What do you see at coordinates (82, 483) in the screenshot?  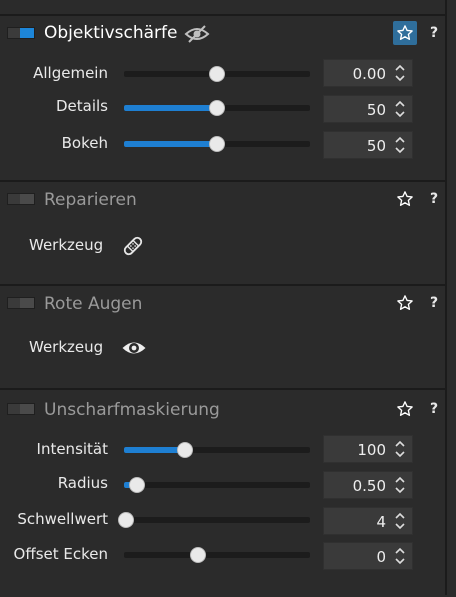 I see `slider-label-radius: Radius` at bounding box center [82, 483].